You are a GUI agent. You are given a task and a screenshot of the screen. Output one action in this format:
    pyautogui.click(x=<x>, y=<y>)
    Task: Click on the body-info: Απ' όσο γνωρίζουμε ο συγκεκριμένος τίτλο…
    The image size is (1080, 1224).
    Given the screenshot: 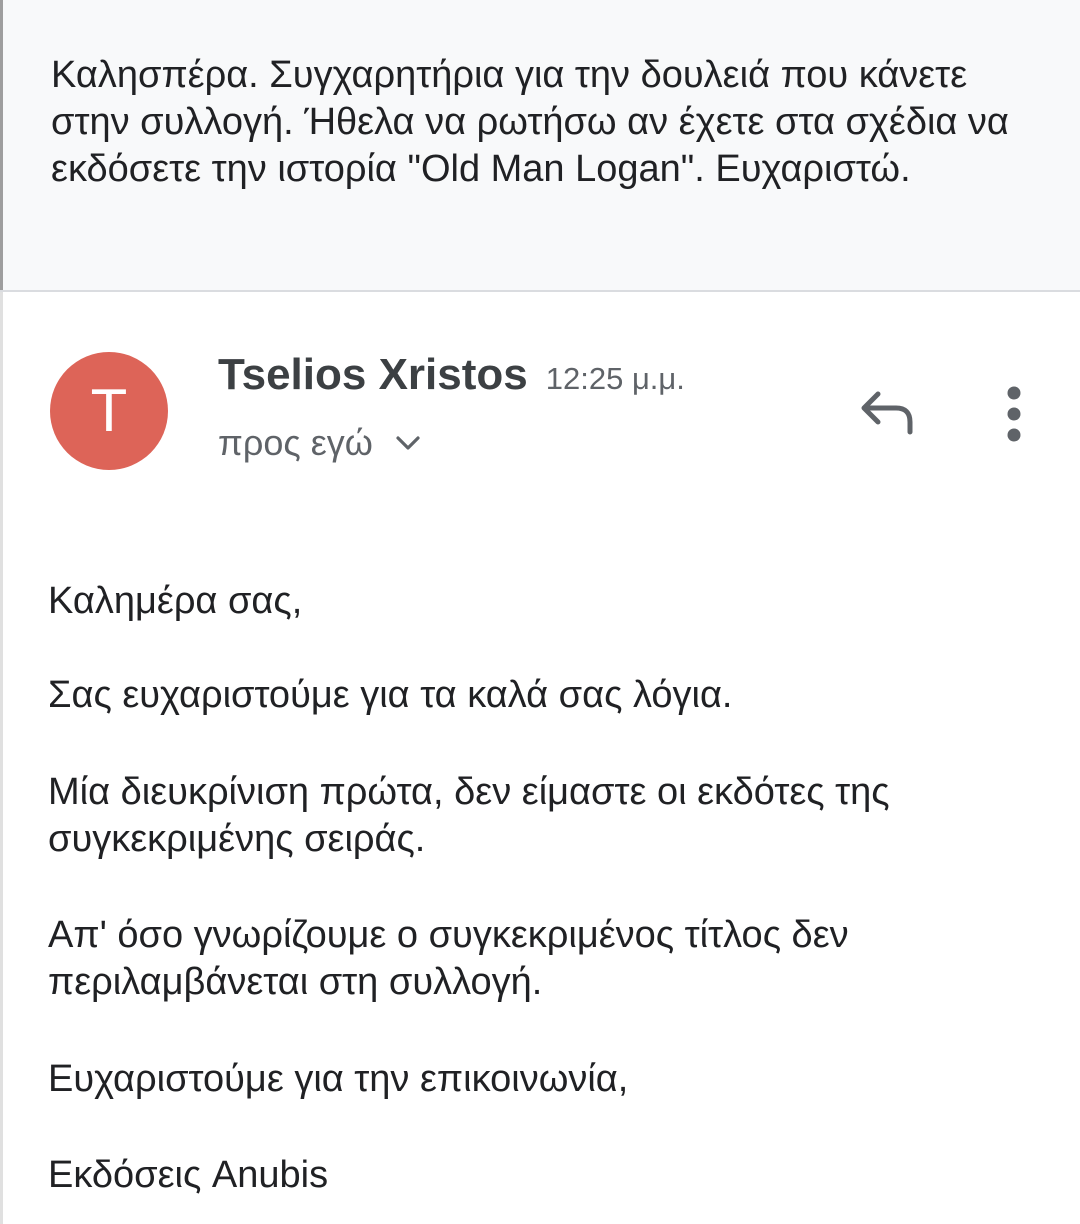 What is the action you would take?
    pyautogui.click(x=448, y=958)
    